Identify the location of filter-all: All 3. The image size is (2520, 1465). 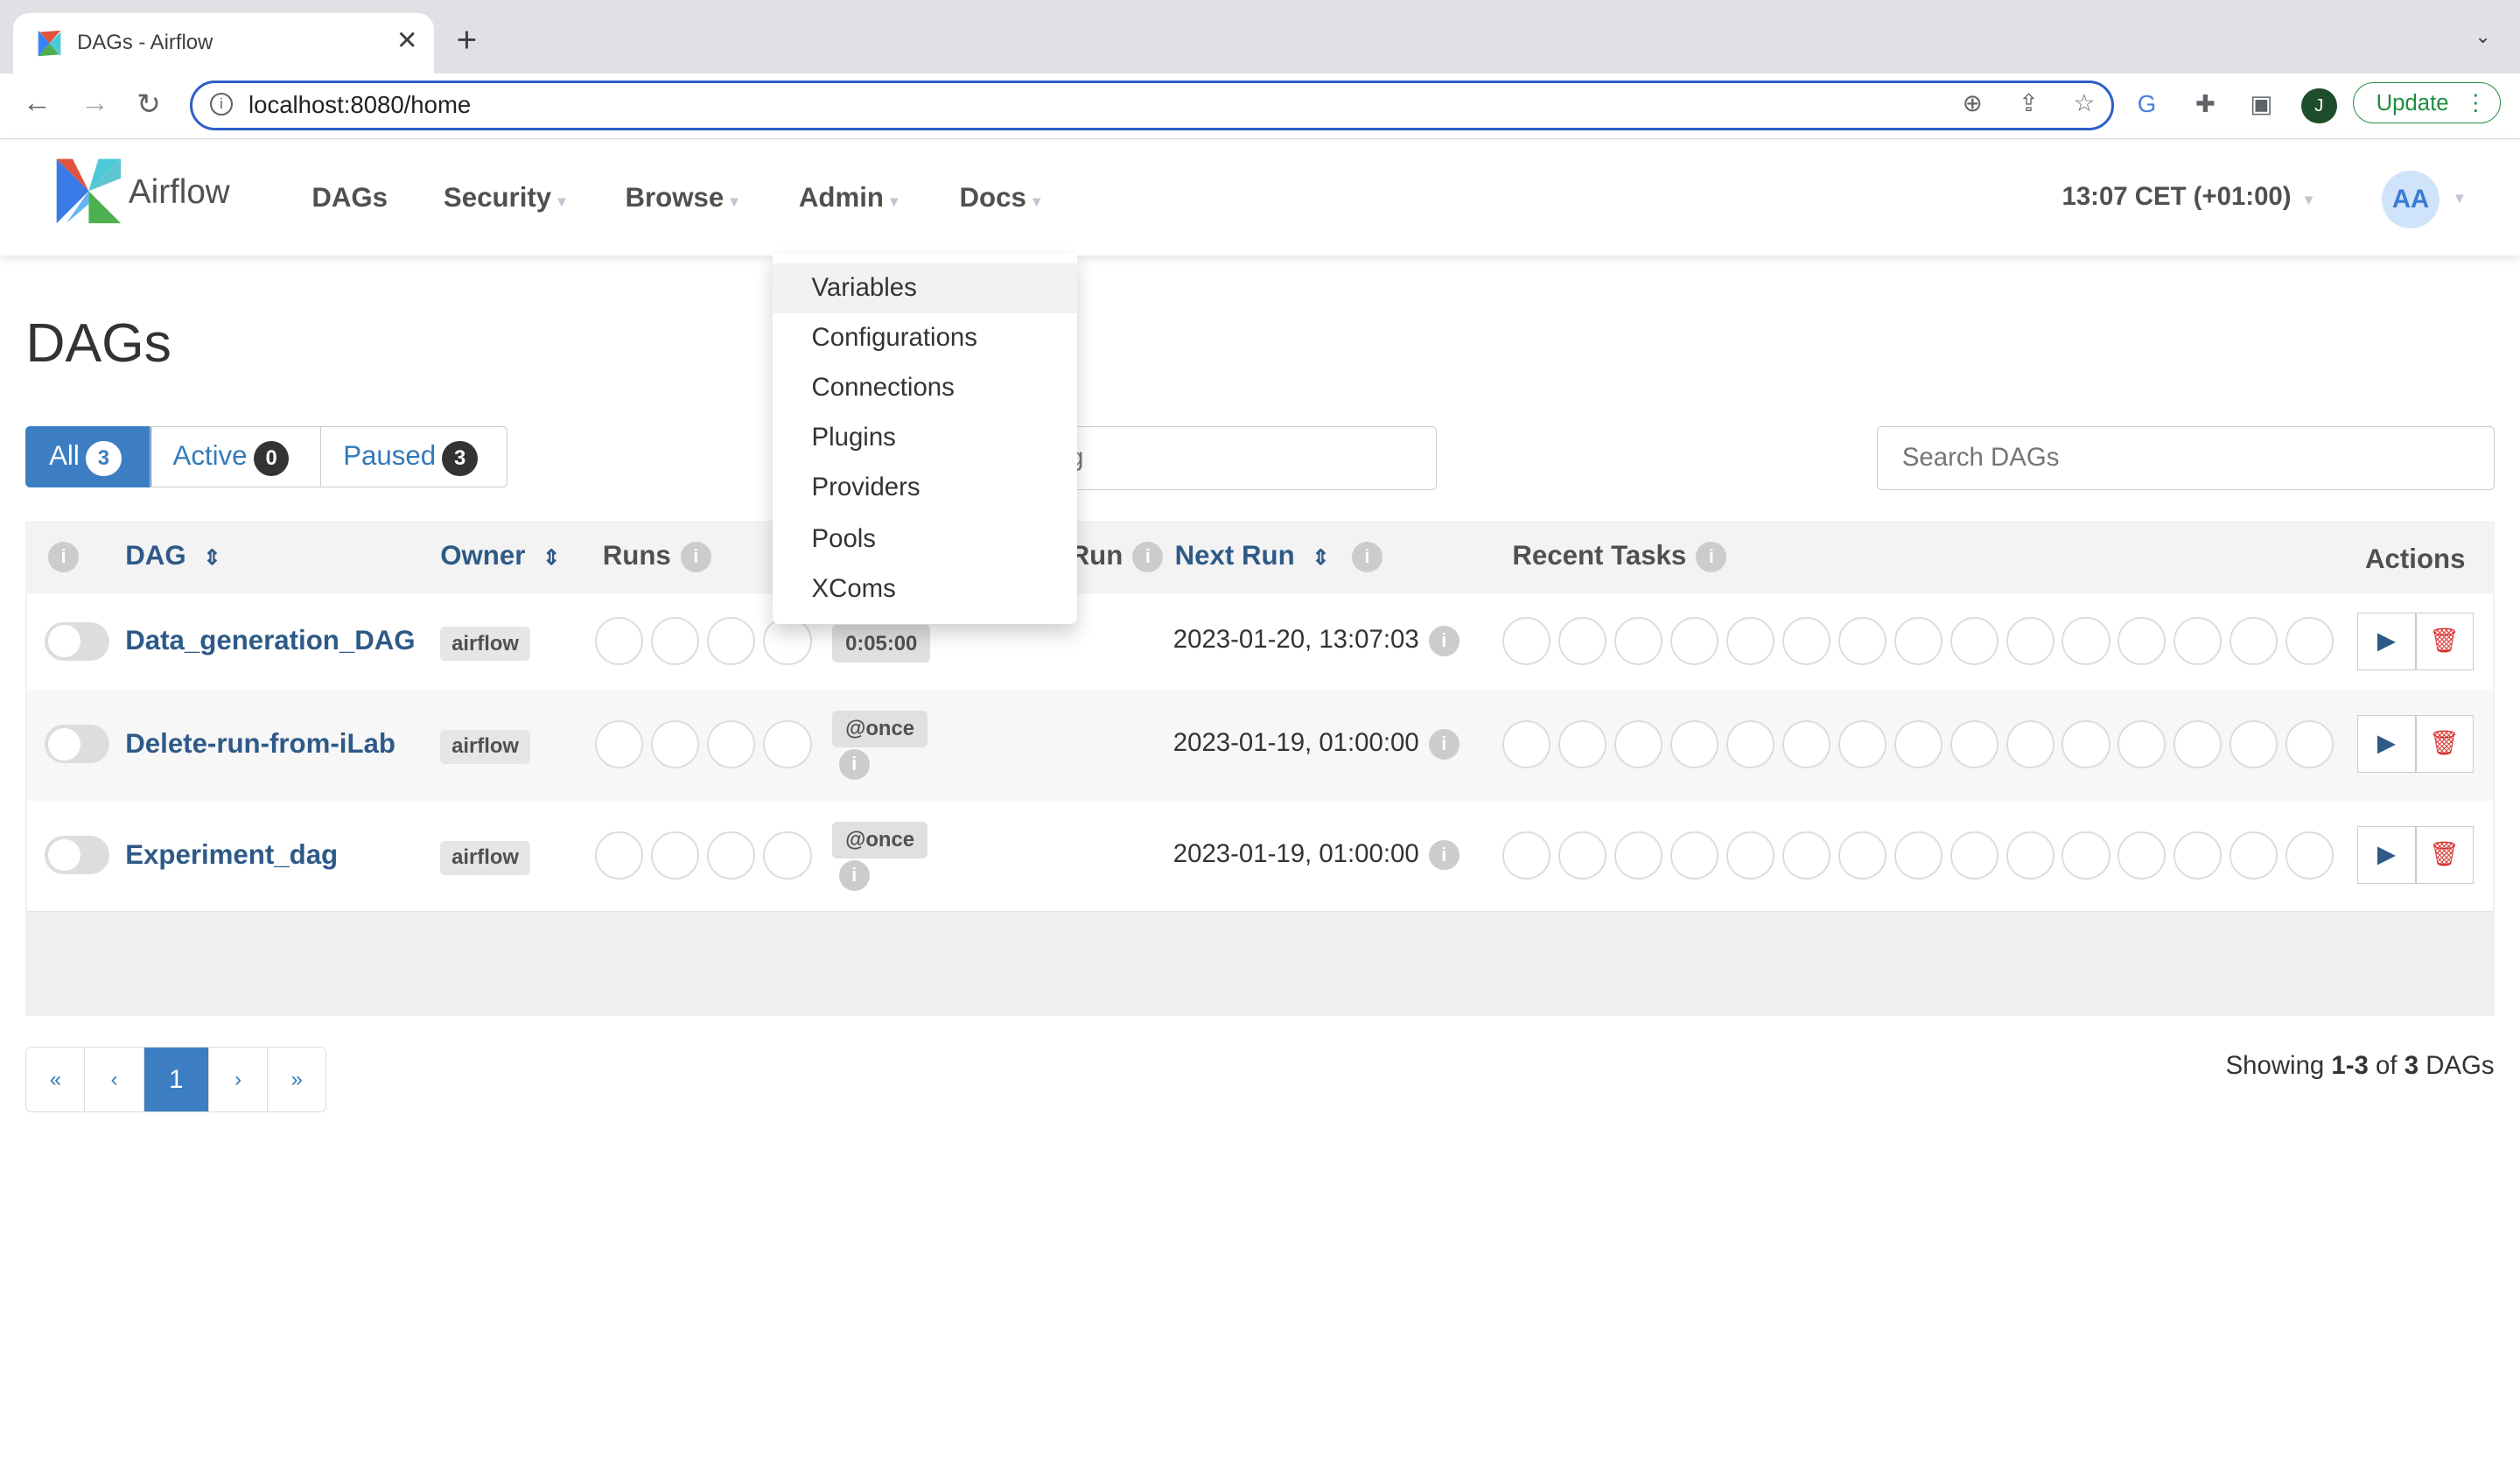
(88, 456).